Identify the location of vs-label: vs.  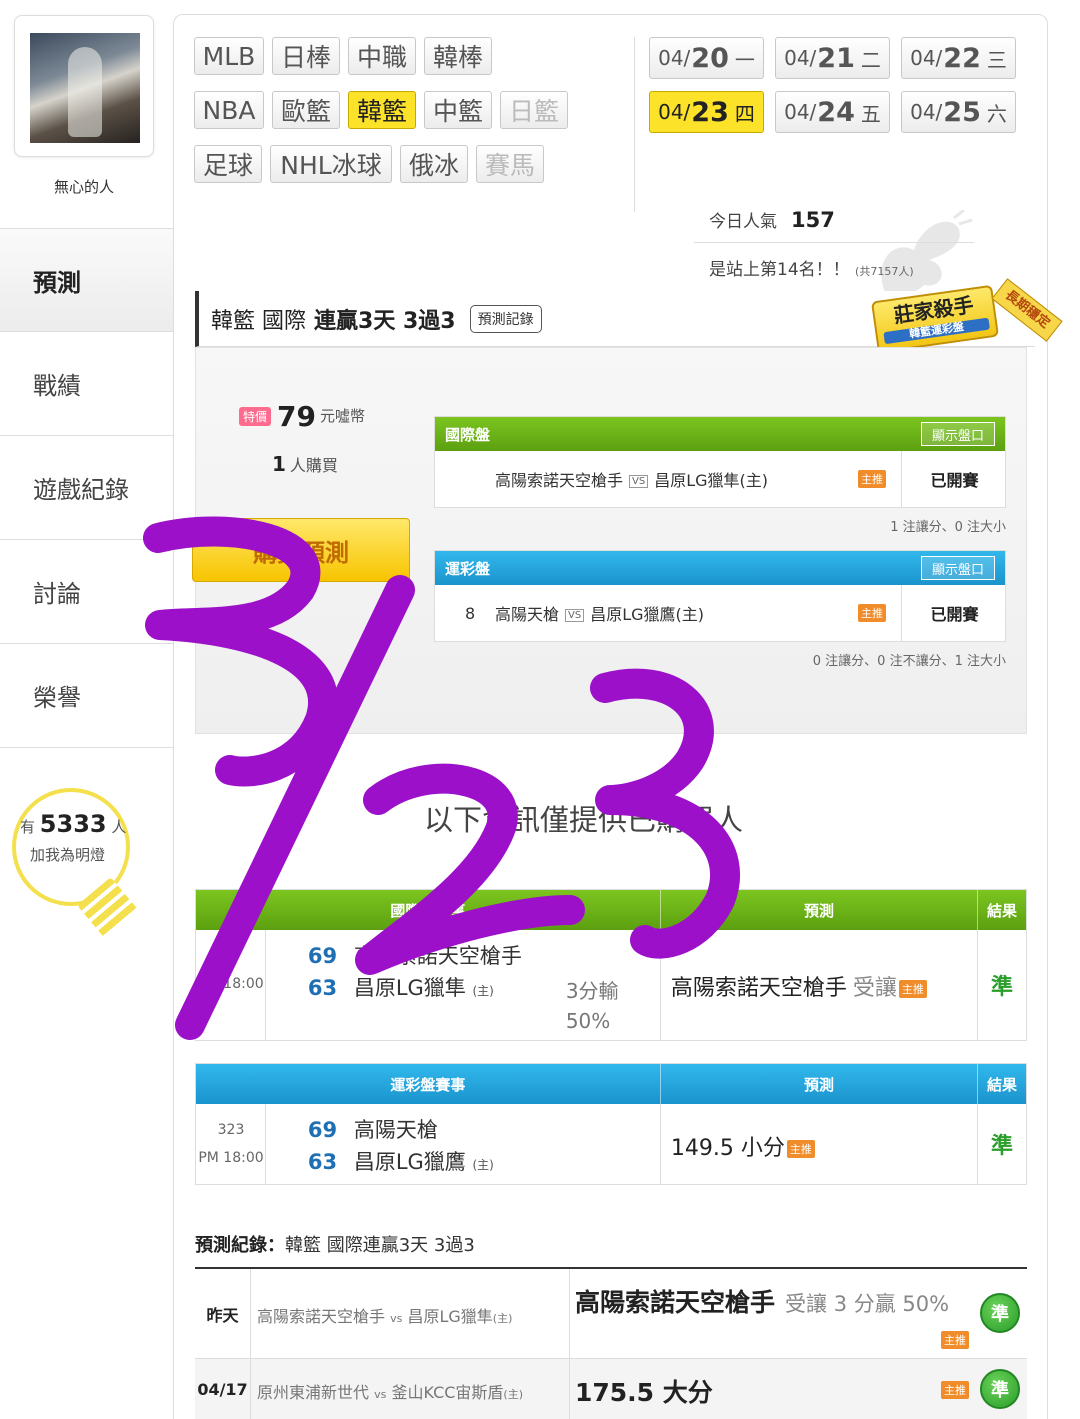
(396, 1318).